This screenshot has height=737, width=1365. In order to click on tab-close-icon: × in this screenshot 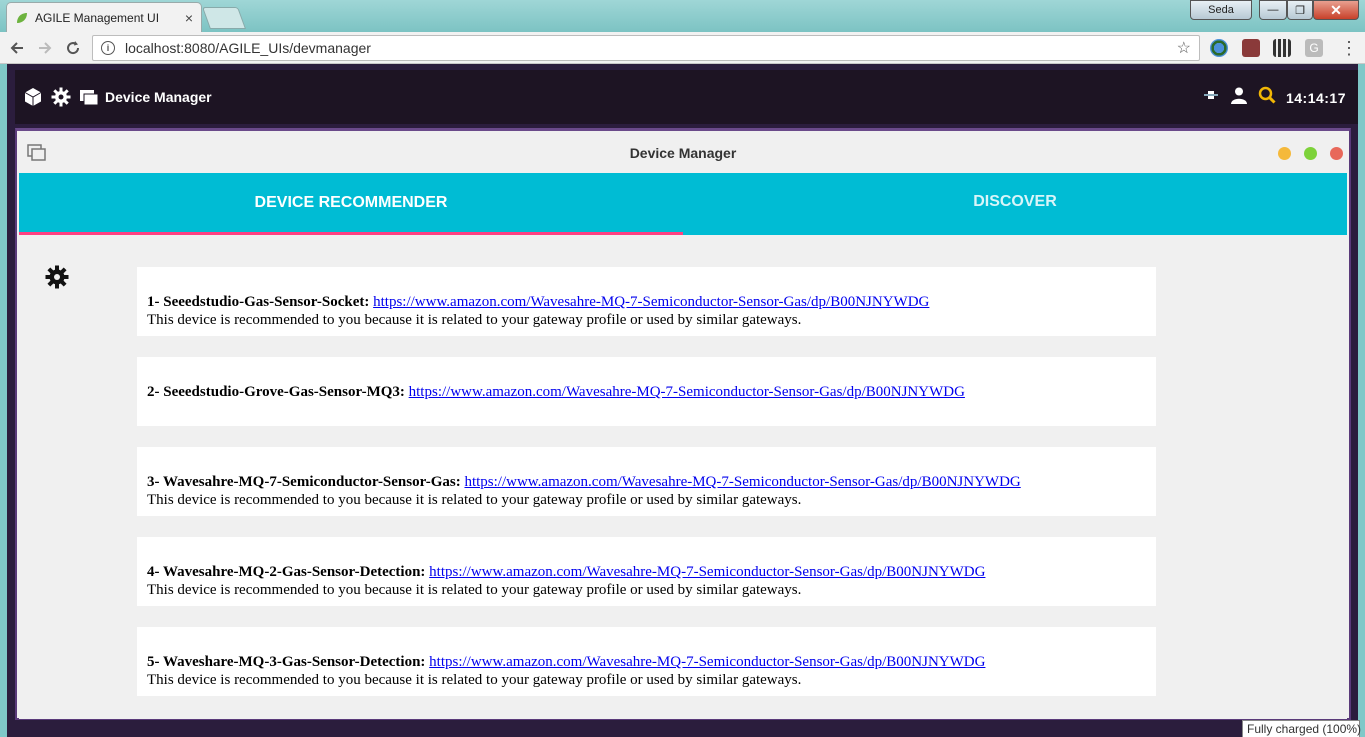, I will do `click(189, 18)`.